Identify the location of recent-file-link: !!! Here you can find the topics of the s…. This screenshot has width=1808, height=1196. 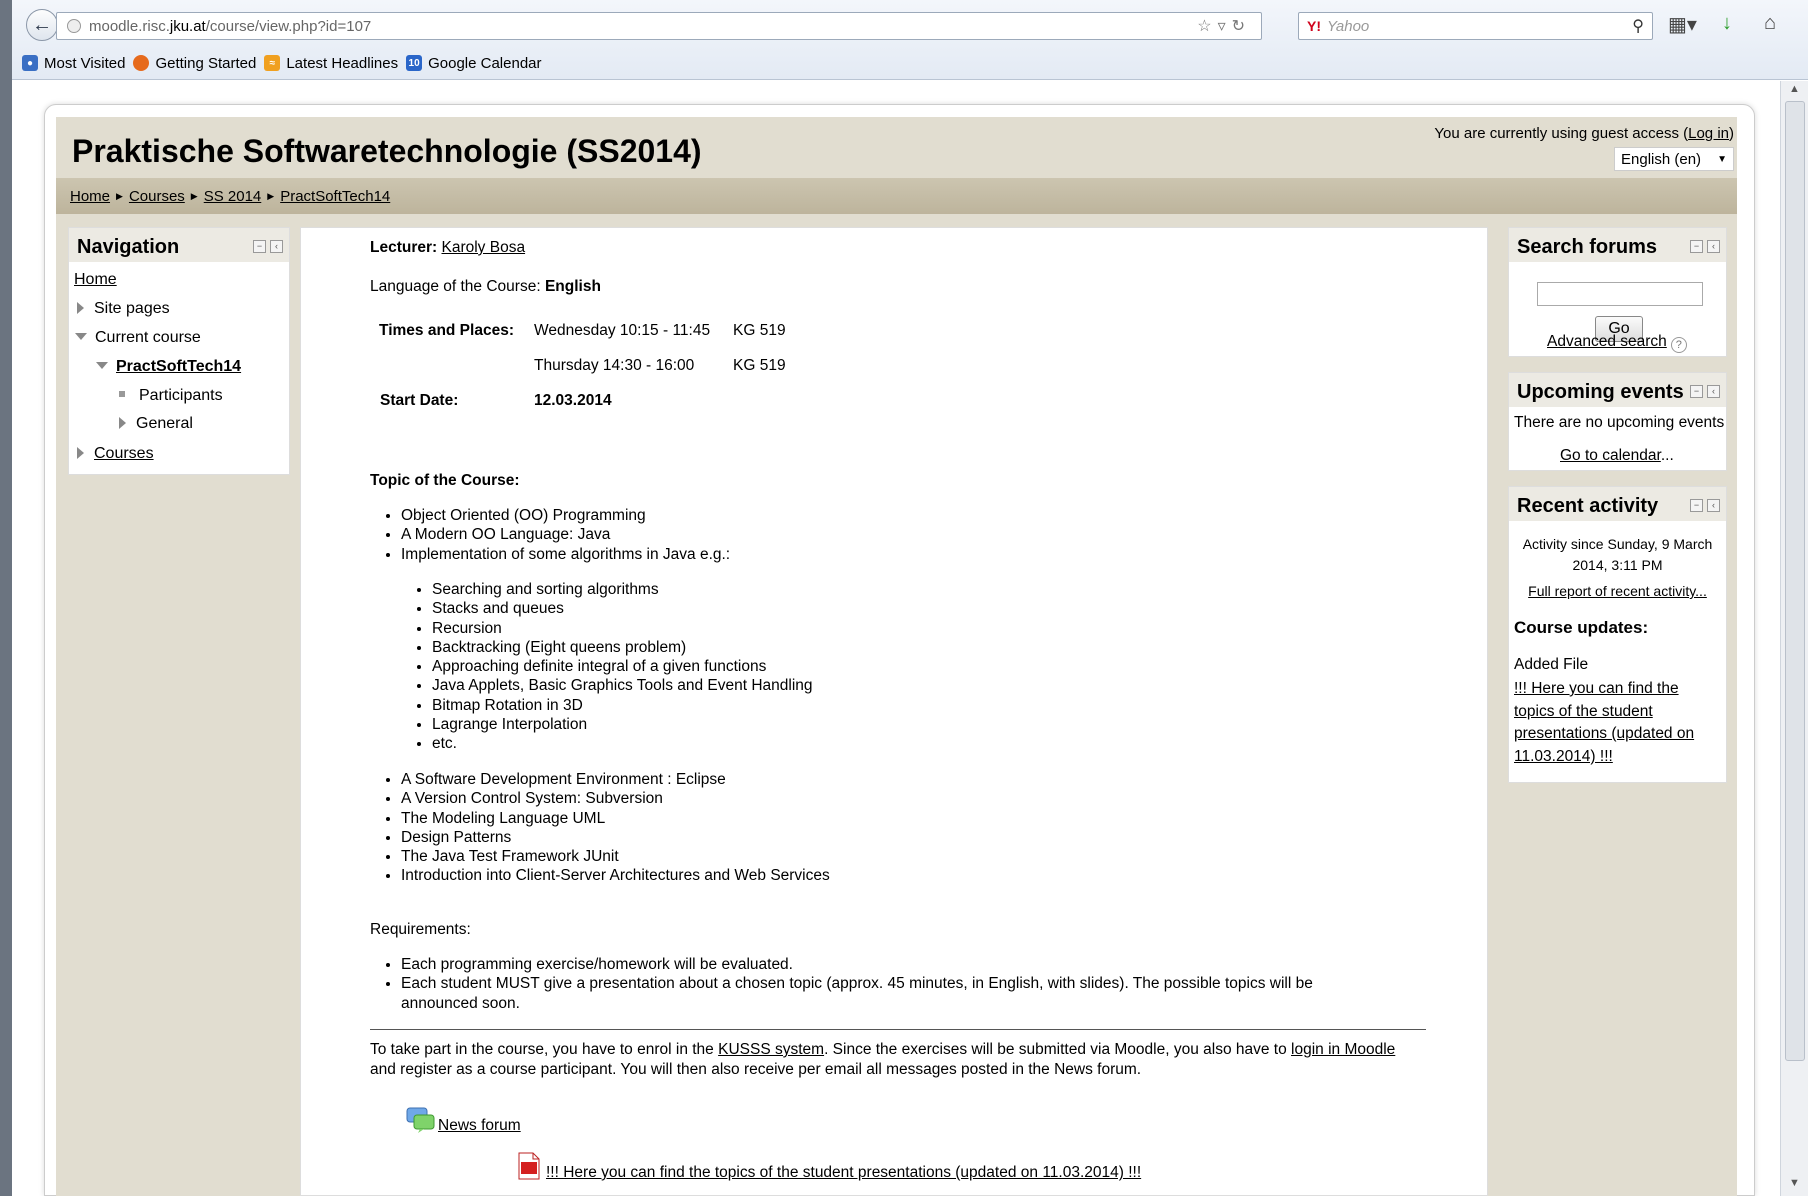
(1604, 722).